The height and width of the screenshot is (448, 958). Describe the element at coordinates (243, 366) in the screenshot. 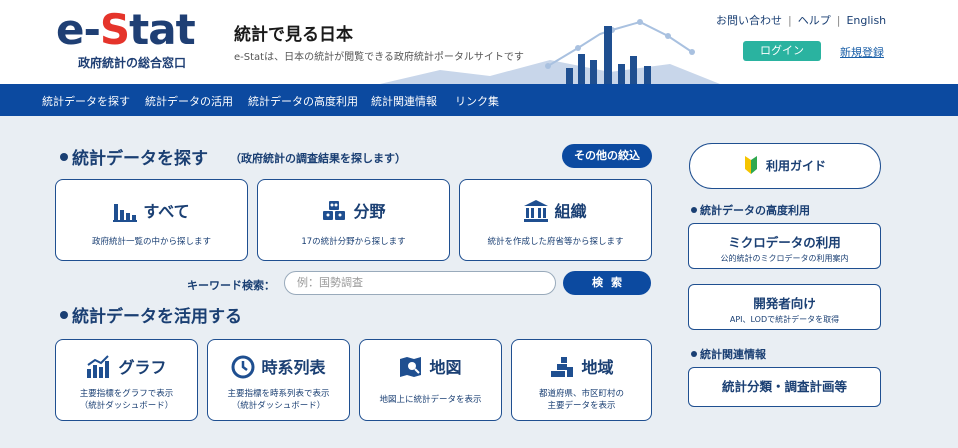

I see `clock-icon` at that location.